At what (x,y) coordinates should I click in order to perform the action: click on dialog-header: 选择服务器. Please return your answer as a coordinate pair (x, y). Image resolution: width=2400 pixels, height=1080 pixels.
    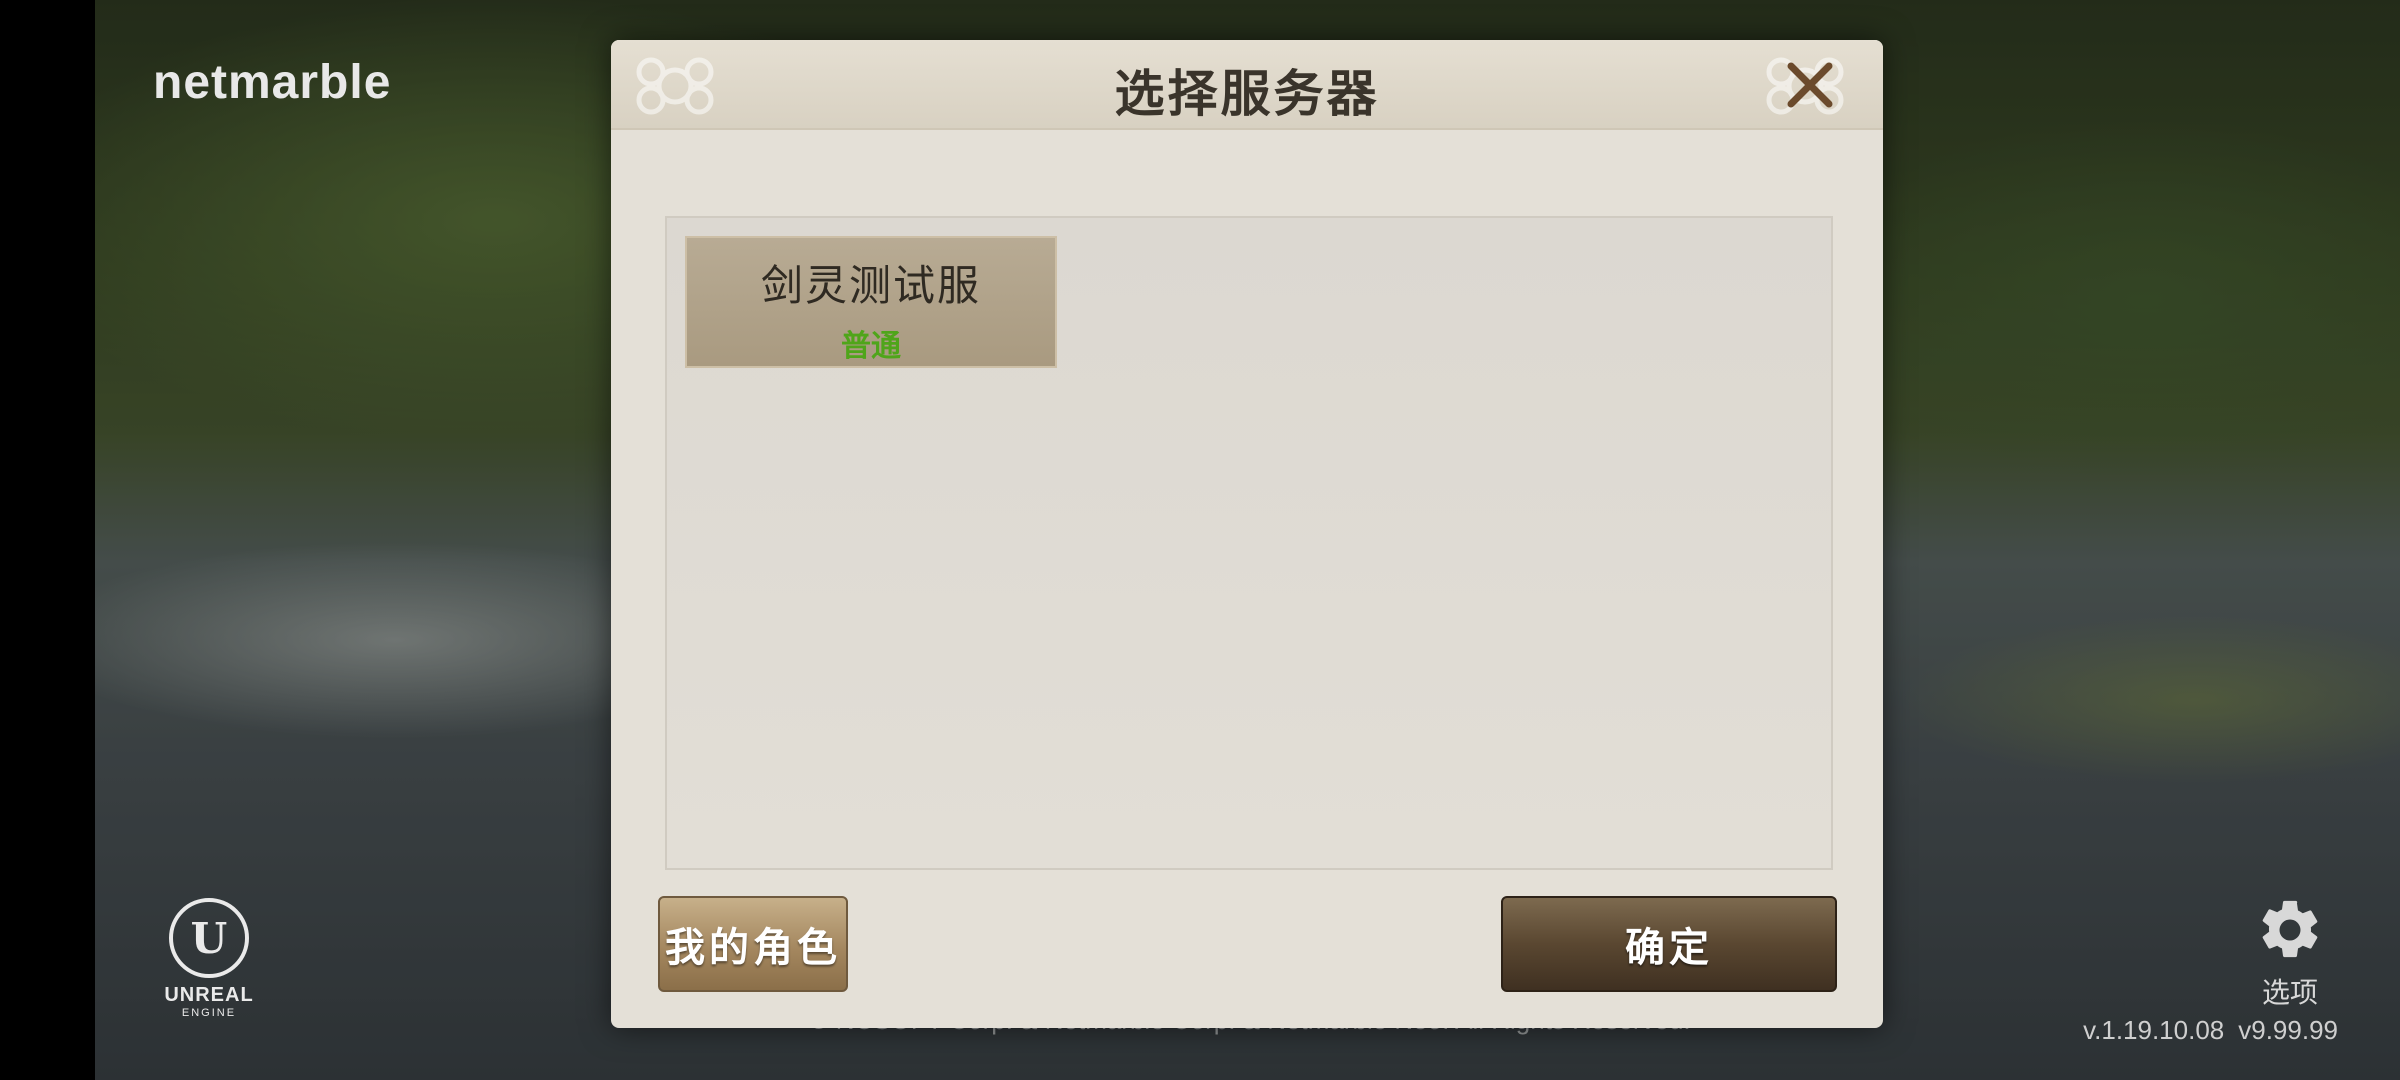
    Looking at the image, I should click on (1247, 85).